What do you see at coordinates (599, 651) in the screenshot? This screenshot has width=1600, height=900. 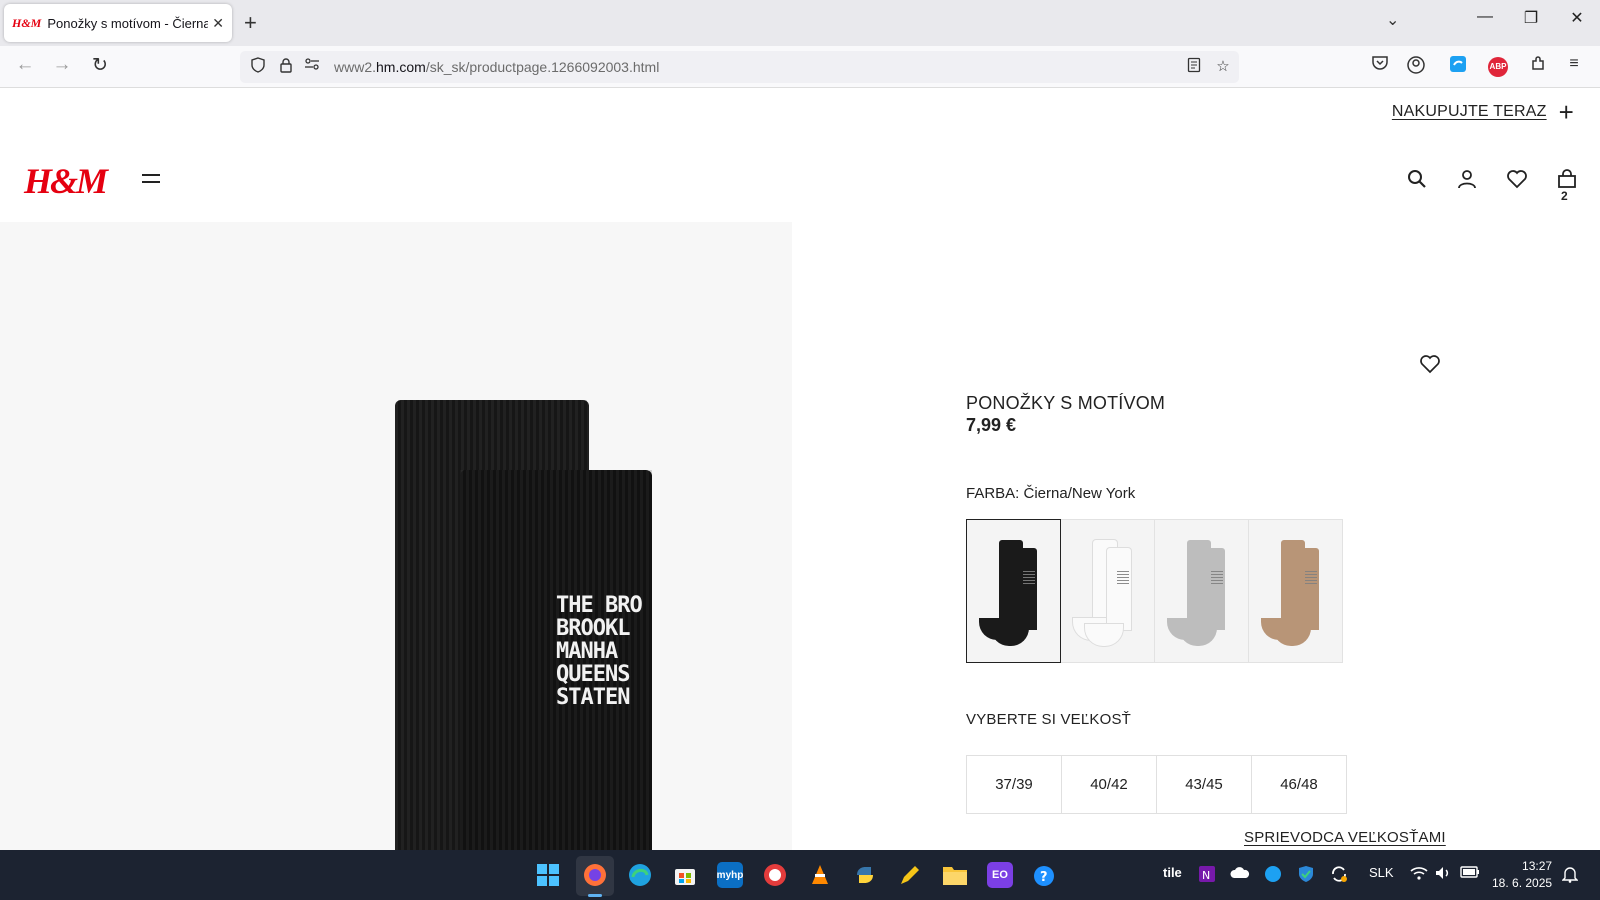 I see `sock-print-text: THE BRO BROOKL MANHA QUEENS STATEN` at bounding box center [599, 651].